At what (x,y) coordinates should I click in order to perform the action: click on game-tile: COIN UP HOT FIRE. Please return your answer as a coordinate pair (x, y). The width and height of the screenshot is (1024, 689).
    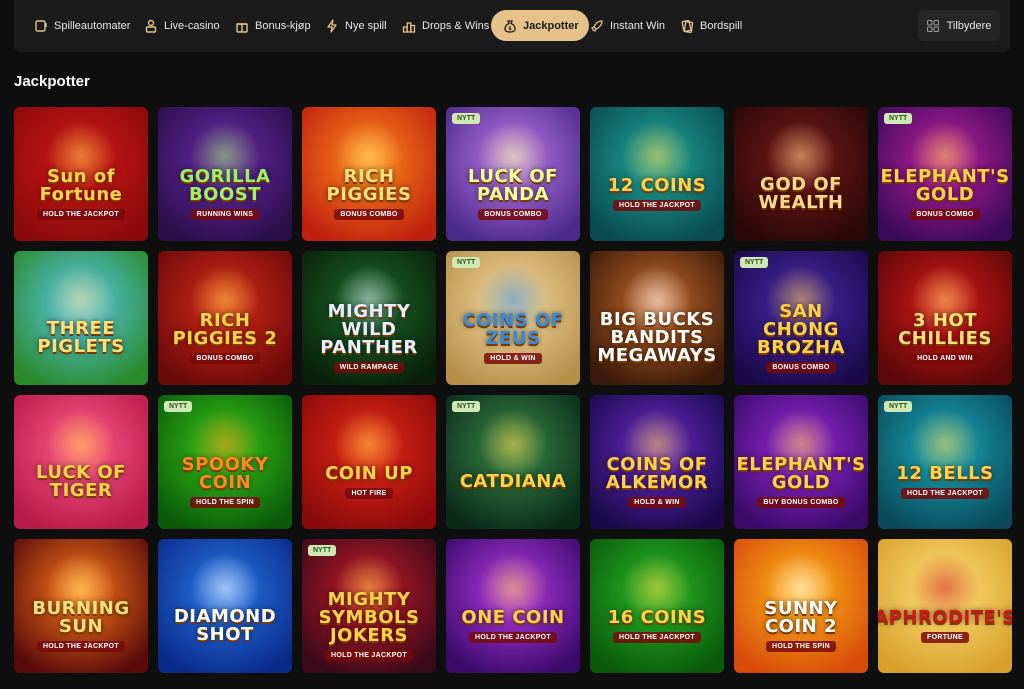
    Looking at the image, I should click on (369, 462).